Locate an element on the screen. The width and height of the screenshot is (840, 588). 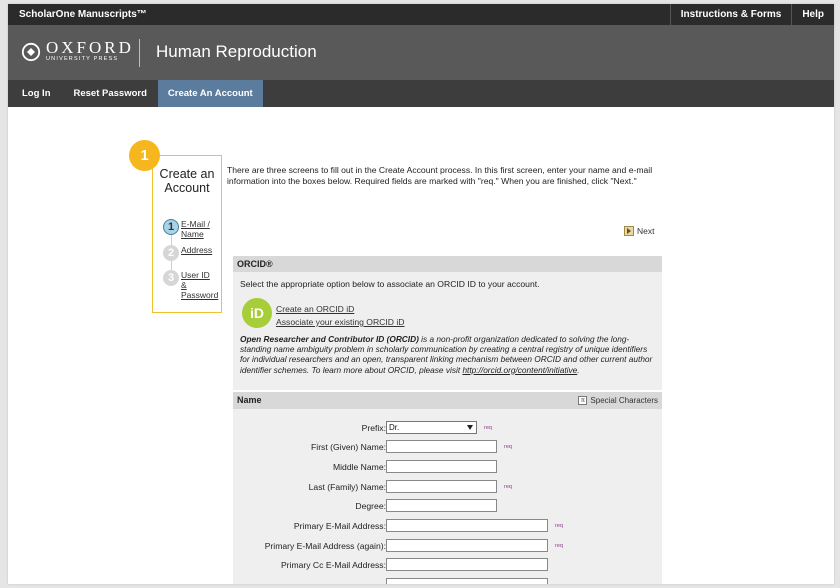
last-name-row: Last (Family) Name: req is located at coordinates (447, 488).